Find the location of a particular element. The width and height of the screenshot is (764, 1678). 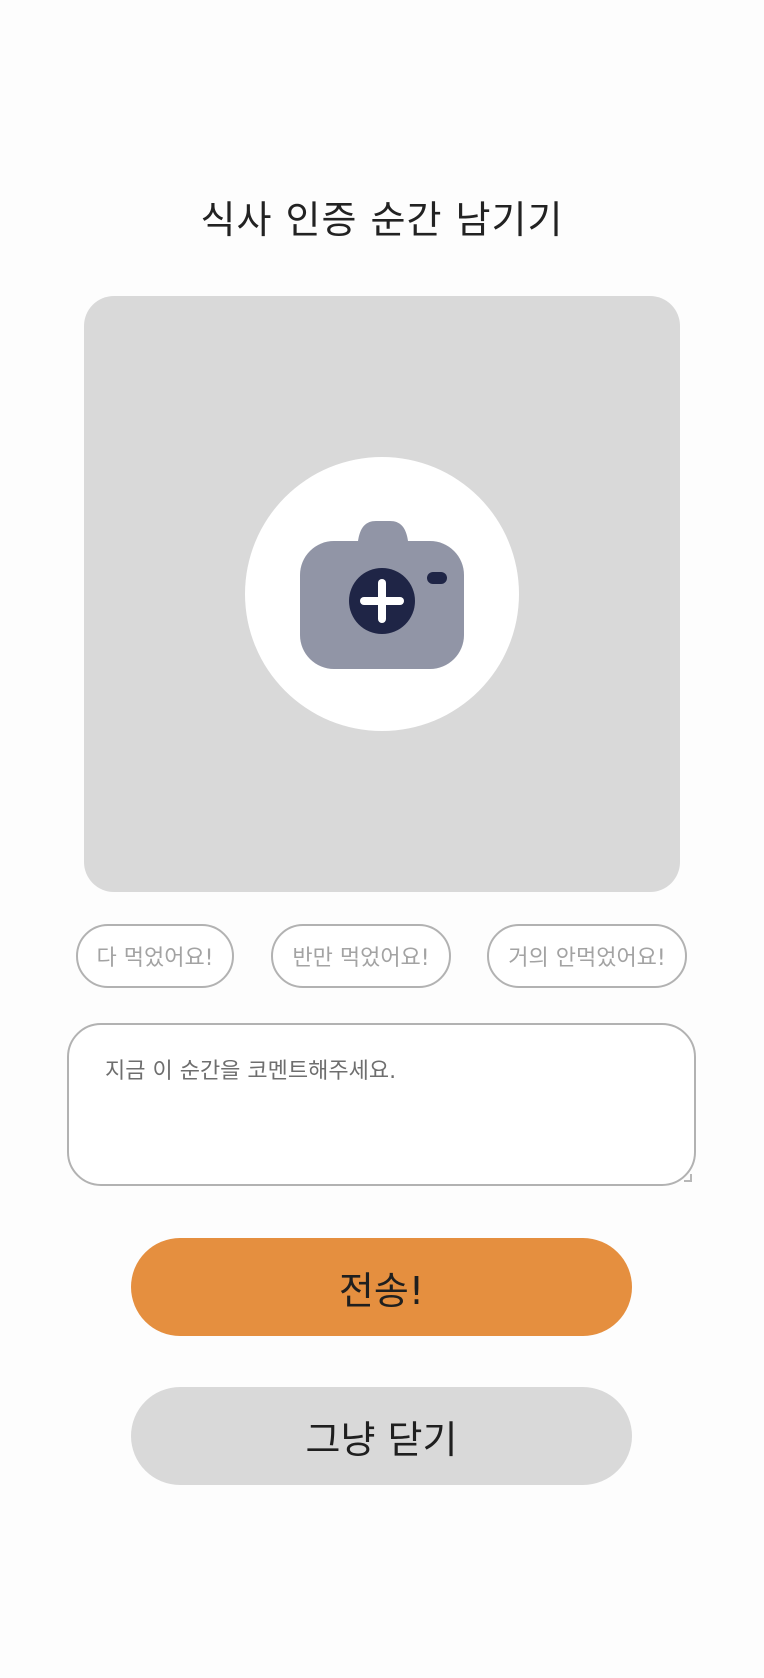

camera-add-icon is located at coordinates (382, 595).